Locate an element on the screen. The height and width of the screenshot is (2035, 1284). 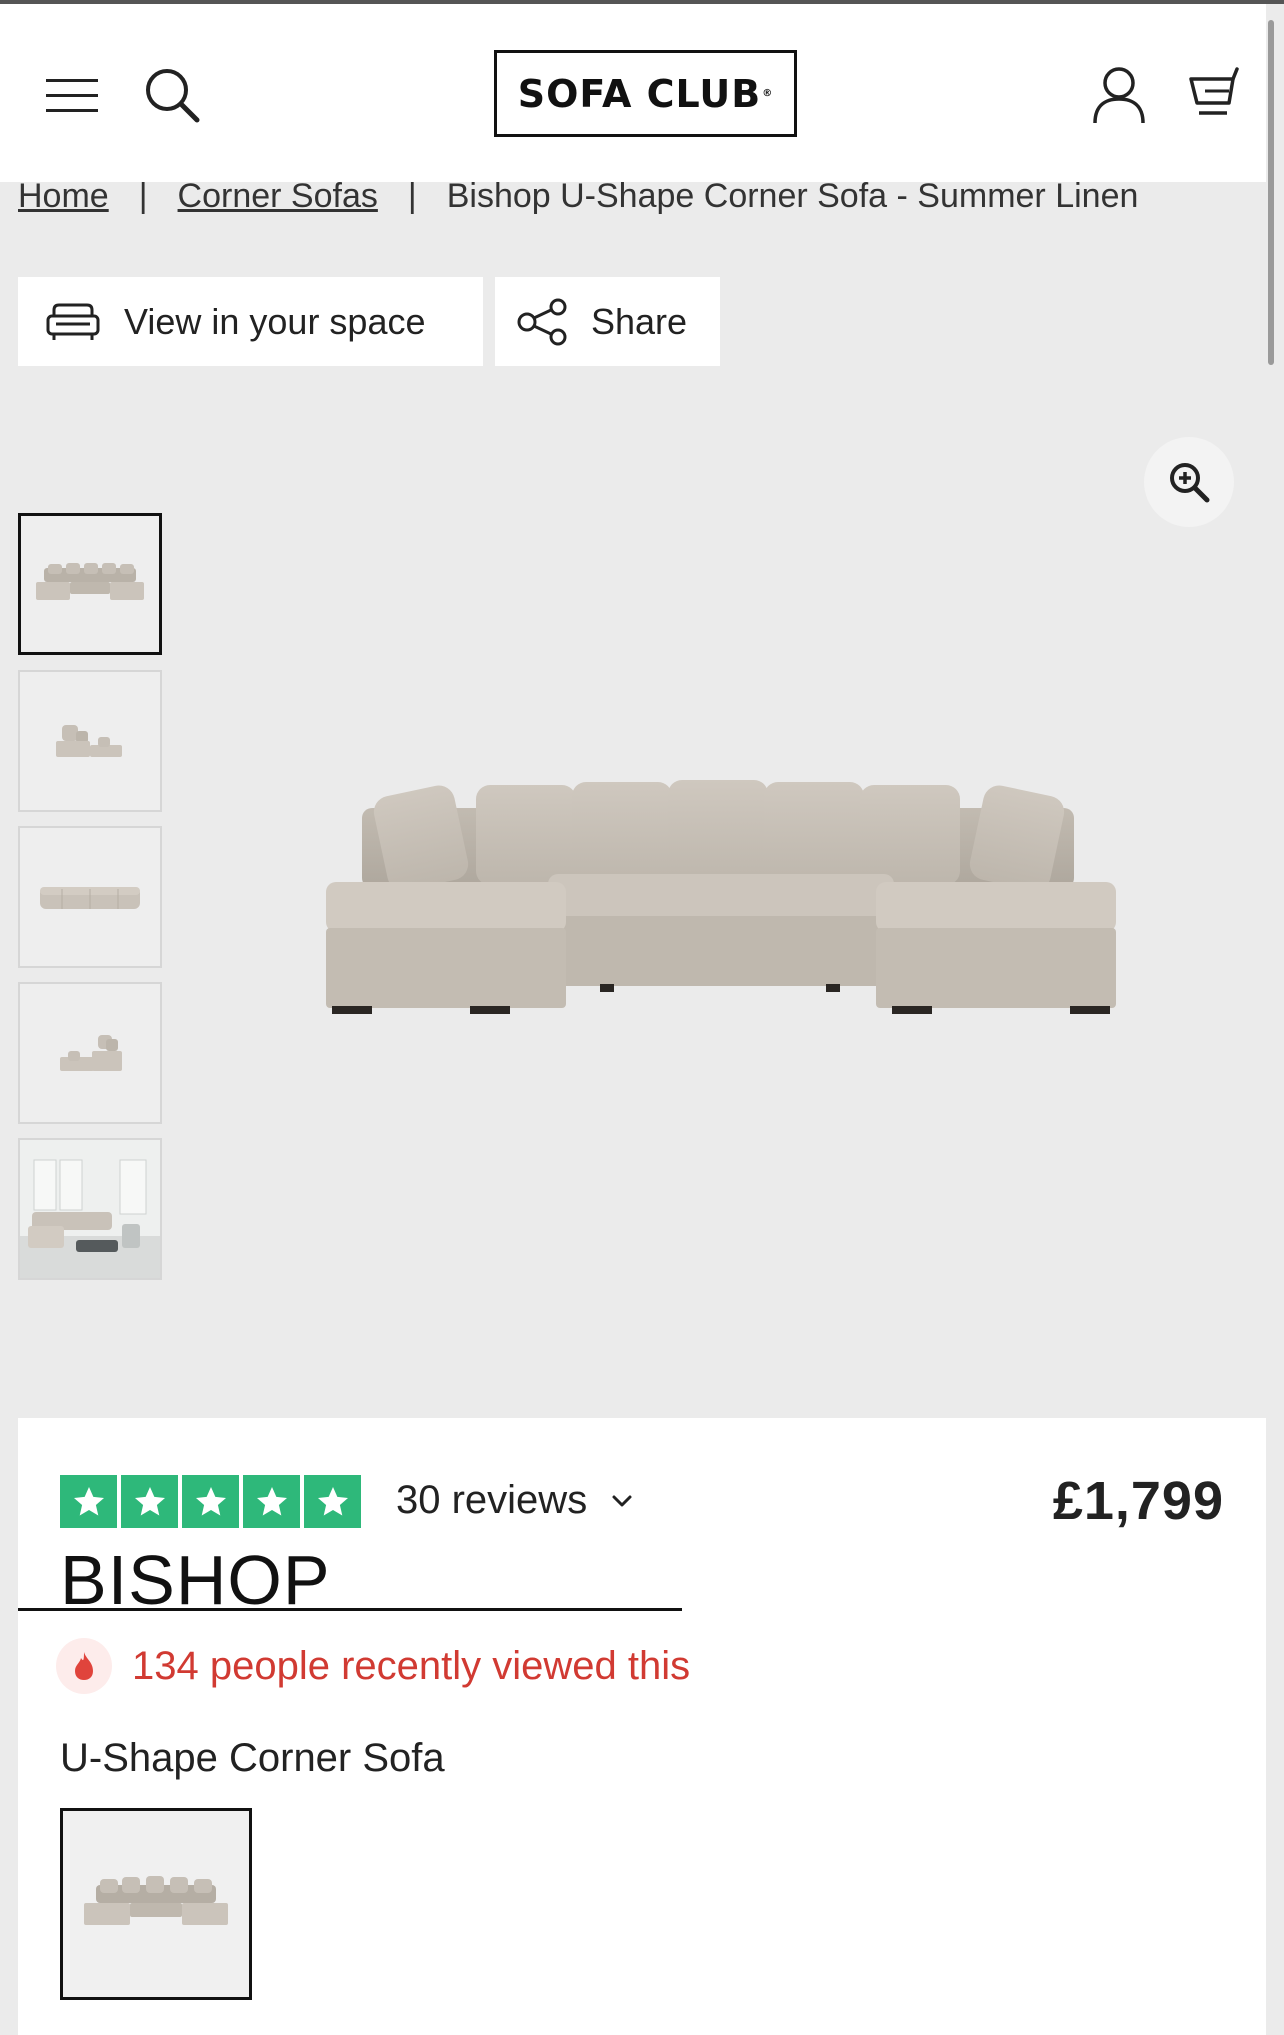
scrollbar-thumb is located at coordinates (1271, 192).